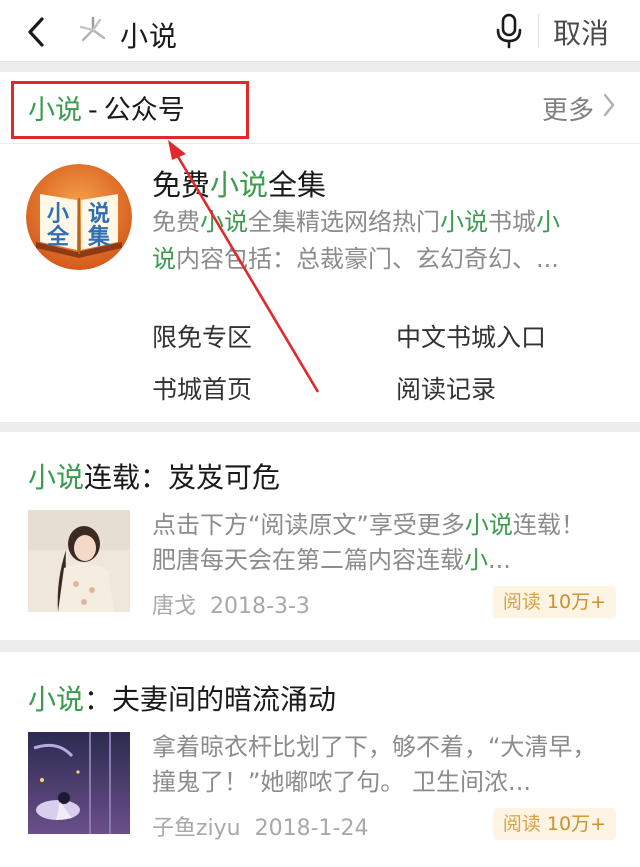 The image size is (640, 867). I want to click on article-title-rest: 连载：岌岌可危, so click(182, 477).